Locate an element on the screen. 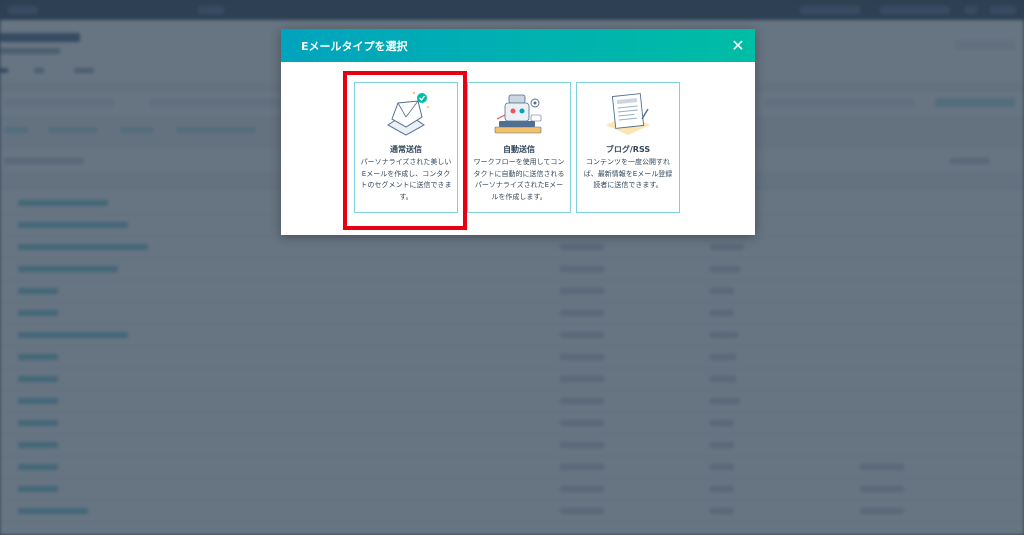 The image size is (1024, 535). close-icon: ✕ is located at coordinates (738, 46).